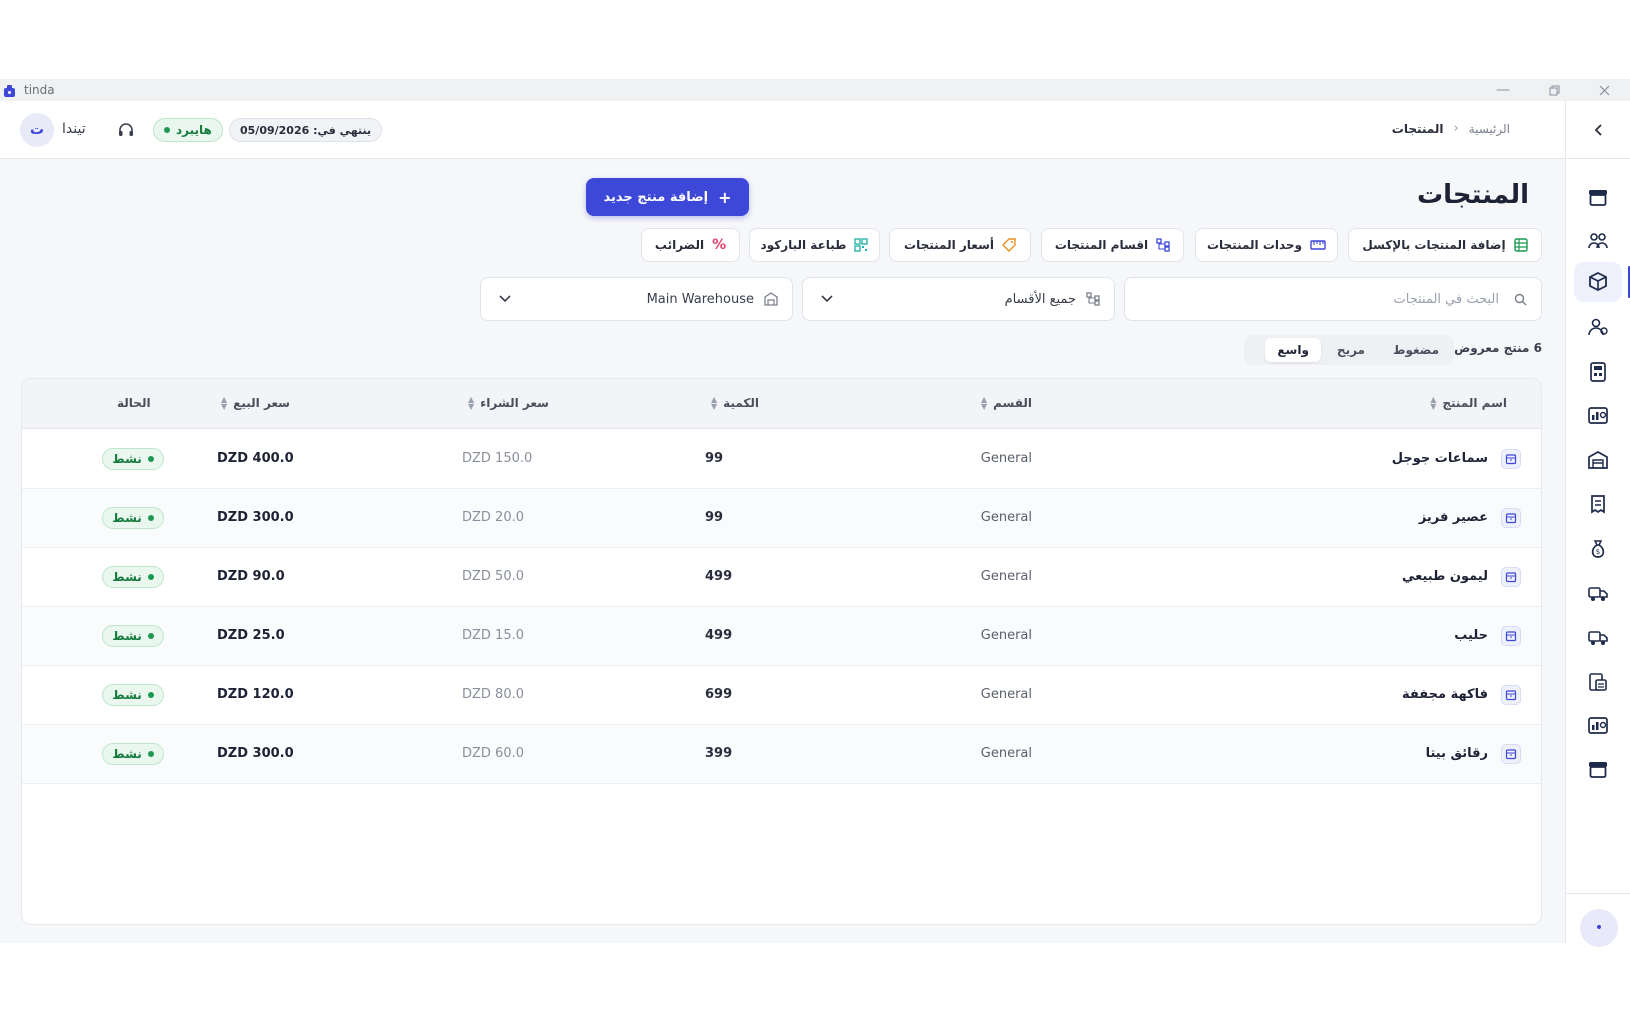  I want to click on warehouse-select: Main Warehouse, so click(636, 299).